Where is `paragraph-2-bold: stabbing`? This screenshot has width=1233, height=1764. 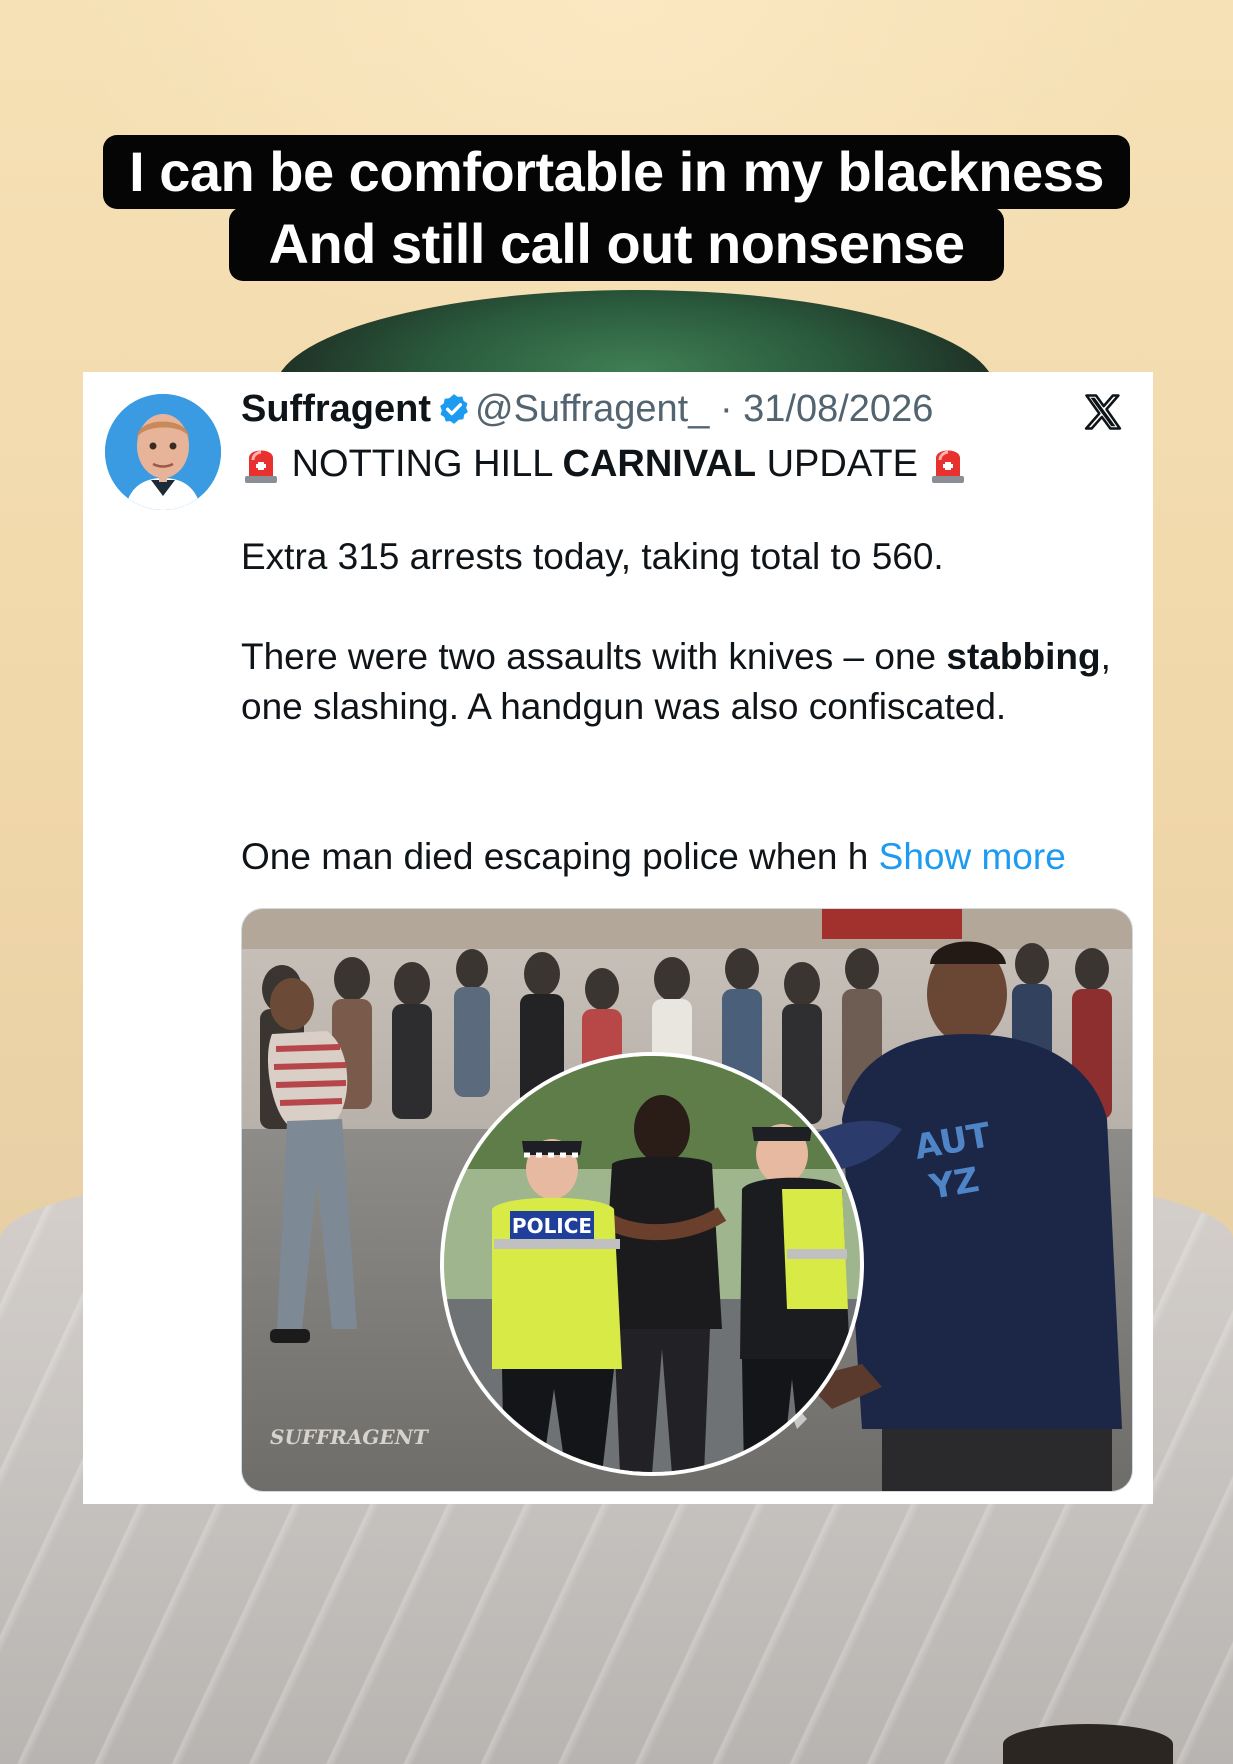 paragraph-2-bold: stabbing is located at coordinates (1023, 656).